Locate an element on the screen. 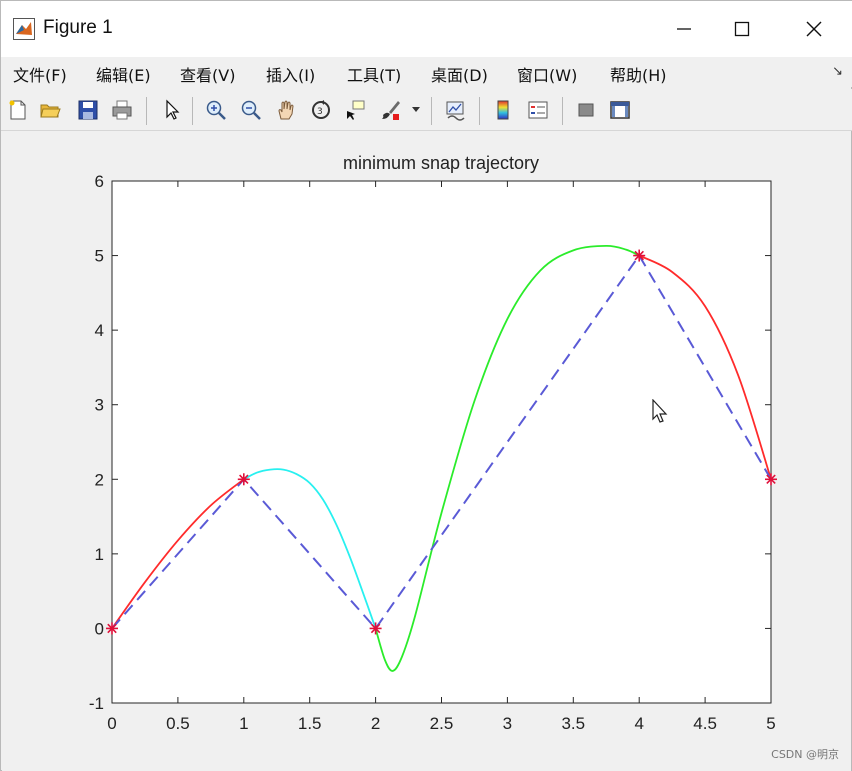 The width and height of the screenshot is (852, 771). brush-icon is located at coordinates (391, 110).